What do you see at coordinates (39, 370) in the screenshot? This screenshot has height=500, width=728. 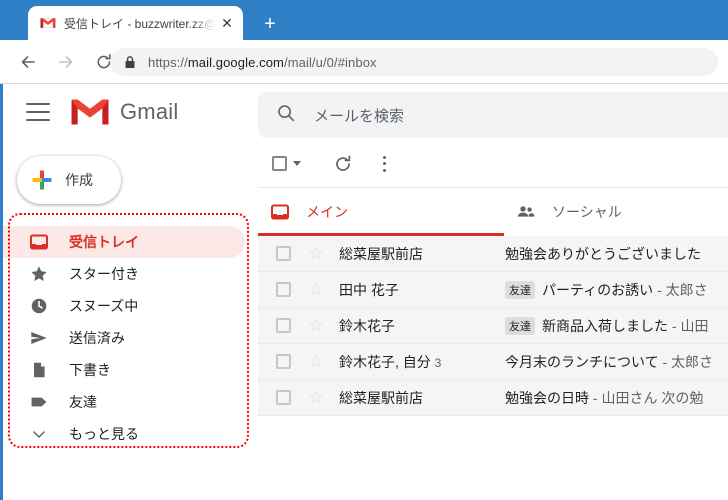 I see `draft-icon` at bounding box center [39, 370].